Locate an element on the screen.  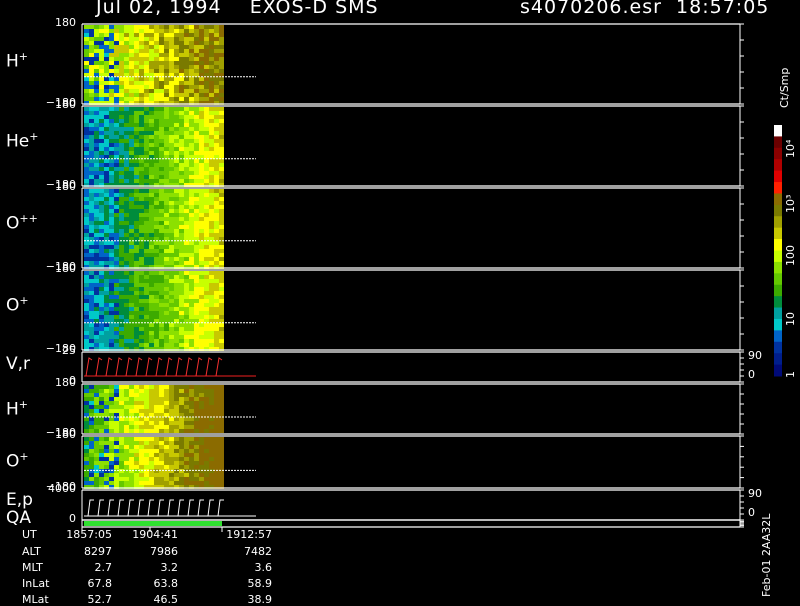
ephemeris-label: InLat is located at coordinates (36, 583).